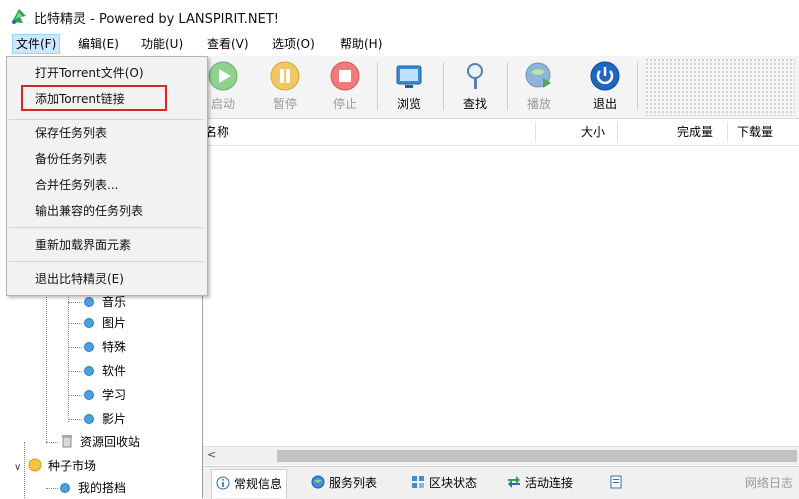 This screenshot has width=799, height=499. What do you see at coordinates (258, 484) in the screenshot?
I see `tab-label: 常规信息` at bounding box center [258, 484].